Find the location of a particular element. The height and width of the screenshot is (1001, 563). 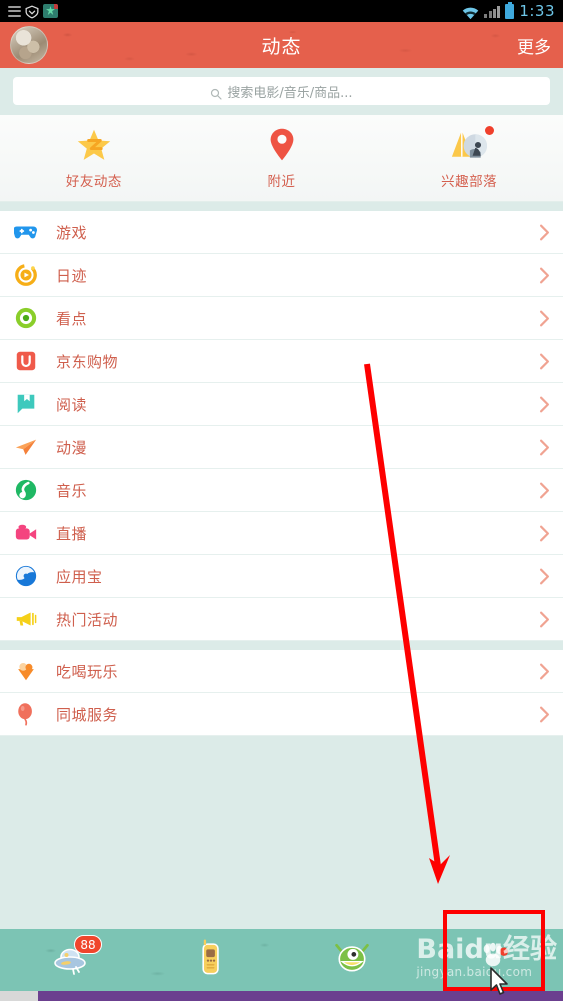

system-nav-strip is located at coordinates (281, 996).